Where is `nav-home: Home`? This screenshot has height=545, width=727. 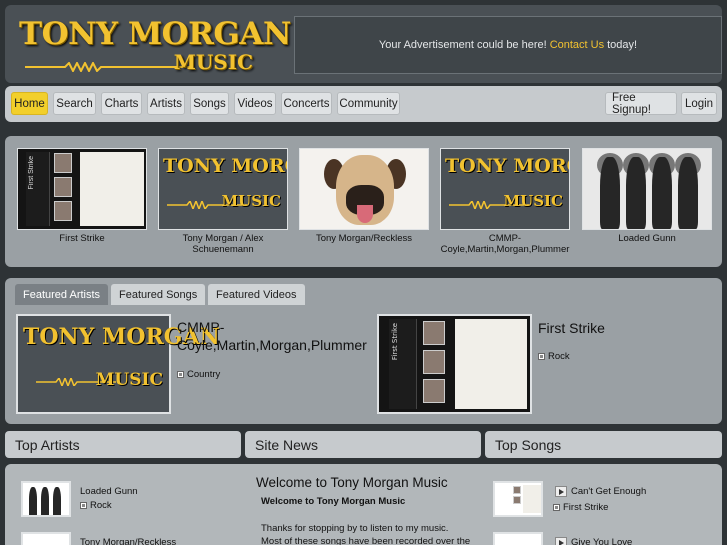 nav-home: Home is located at coordinates (29, 103).